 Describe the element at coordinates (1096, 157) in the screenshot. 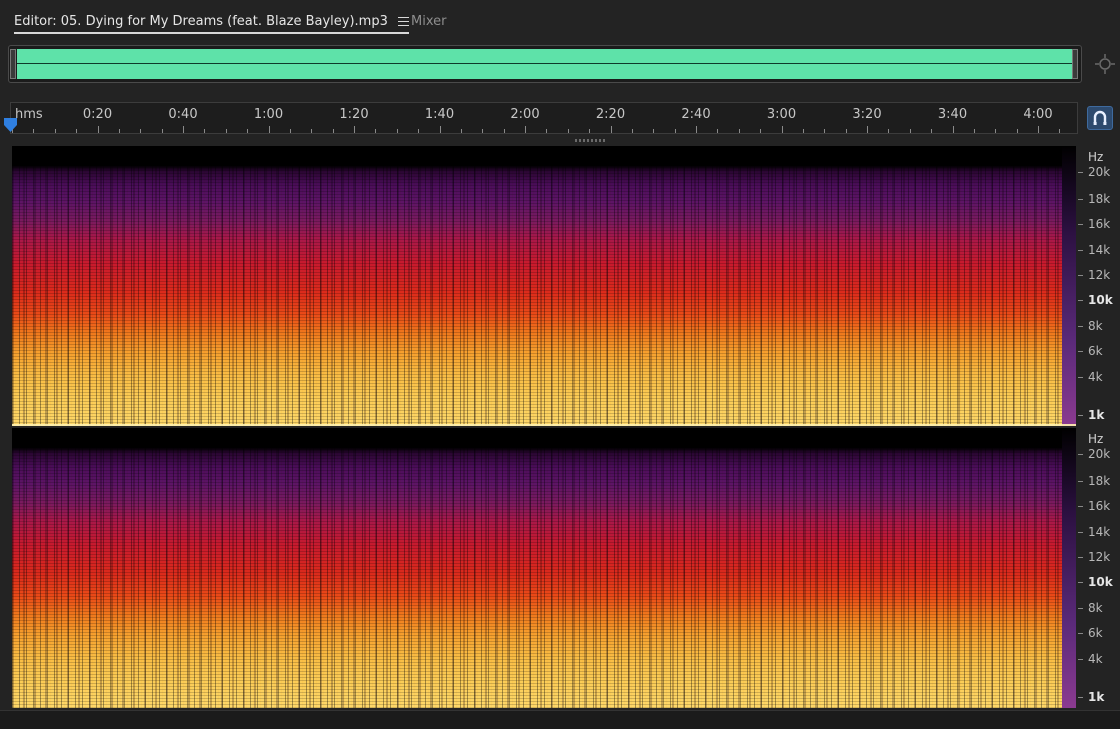

I see `frequency-unit: Hz` at that location.